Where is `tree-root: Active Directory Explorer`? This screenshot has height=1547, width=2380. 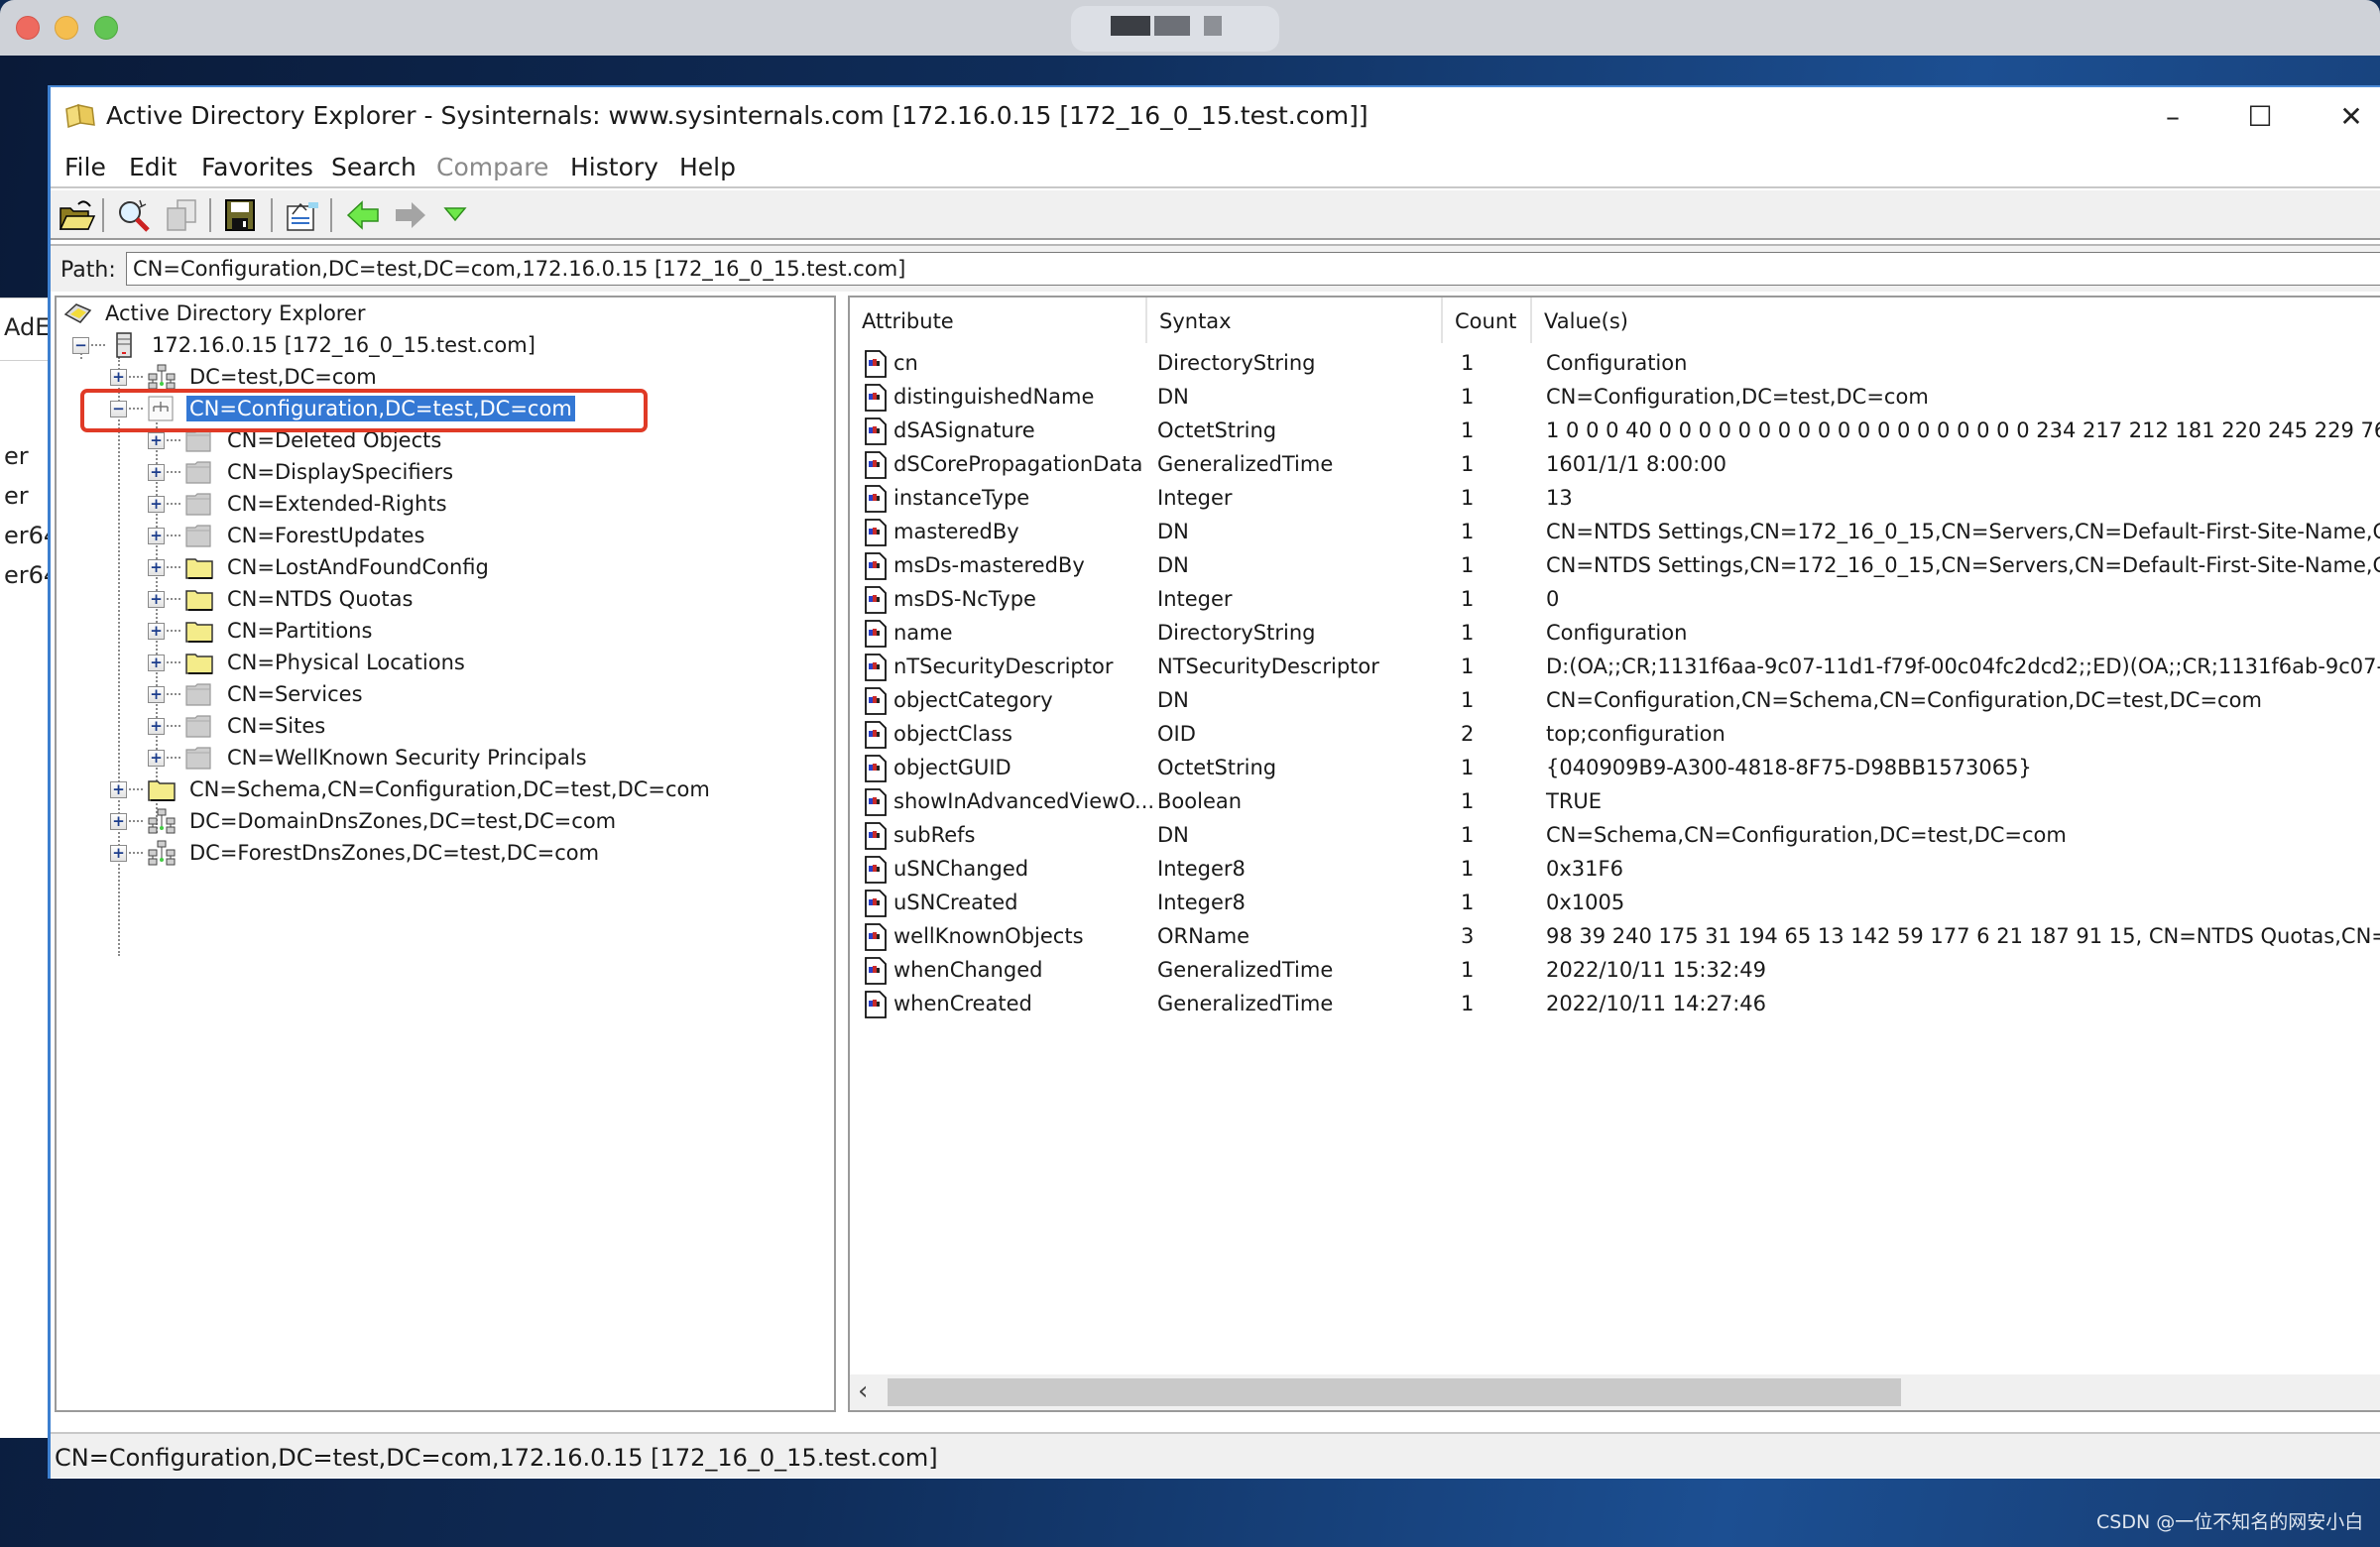
tree-root: Active Directory Explorer is located at coordinates (215, 313).